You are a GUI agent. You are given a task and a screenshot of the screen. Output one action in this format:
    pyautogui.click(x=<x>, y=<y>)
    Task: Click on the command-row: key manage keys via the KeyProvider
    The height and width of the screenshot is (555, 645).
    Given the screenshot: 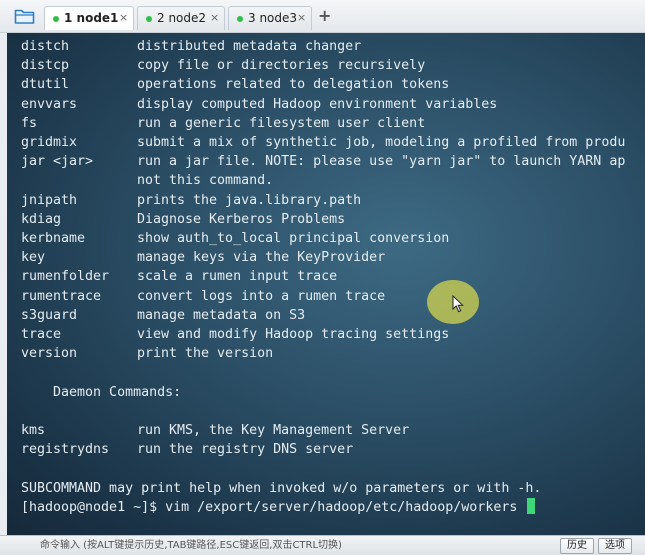 What is the action you would take?
    pyautogui.click(x=203, y=257)
    